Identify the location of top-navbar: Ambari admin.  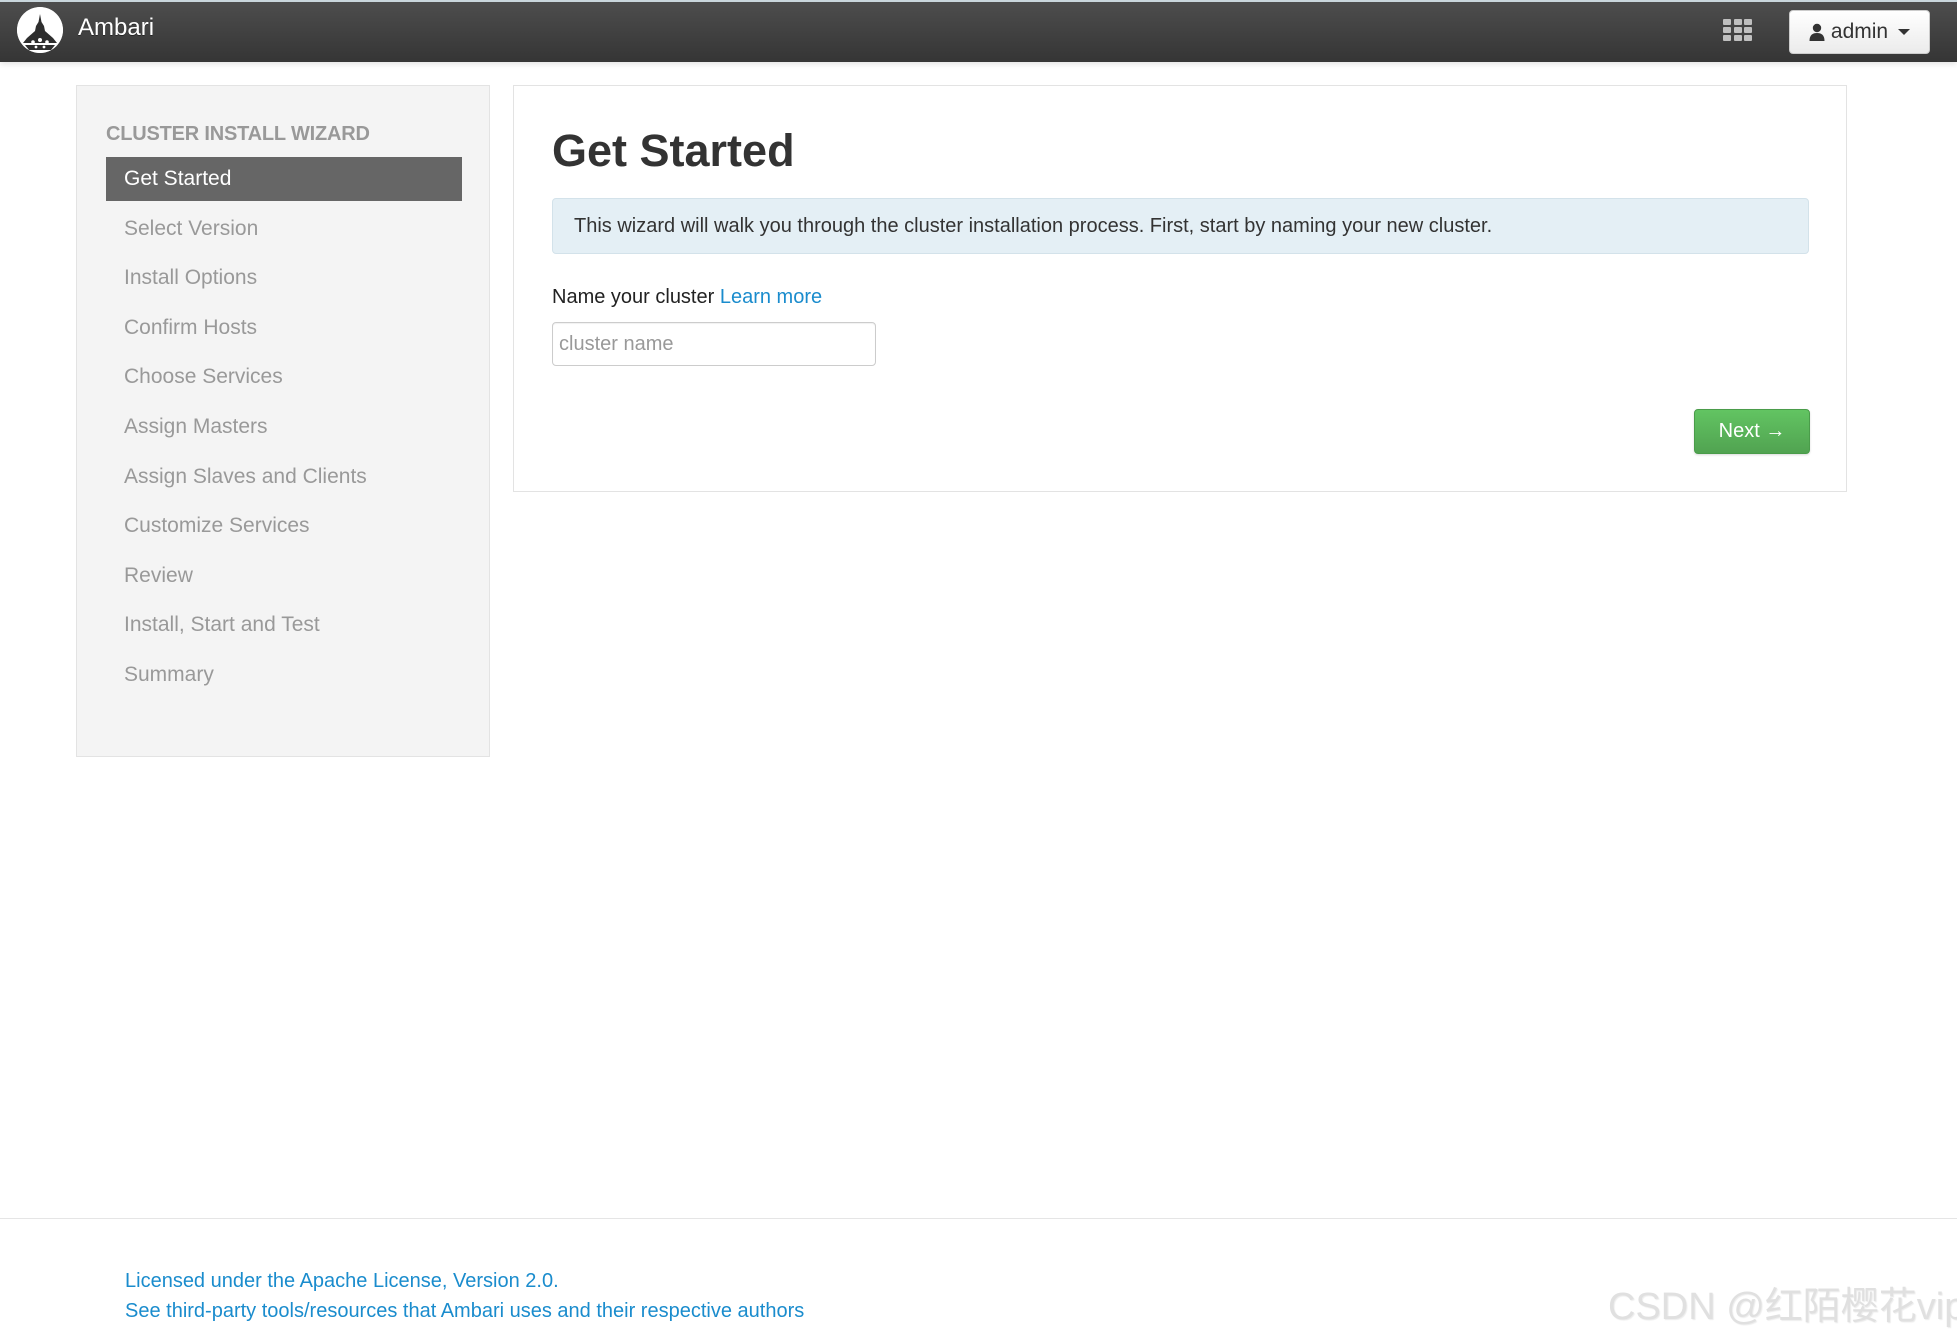
(978, 31).